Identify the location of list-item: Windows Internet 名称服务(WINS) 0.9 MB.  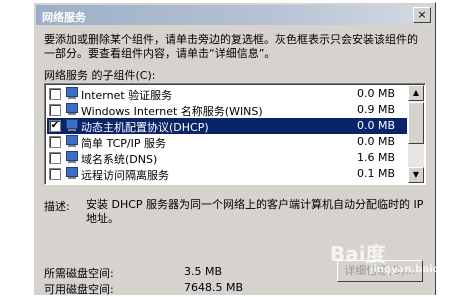
(227, 110).